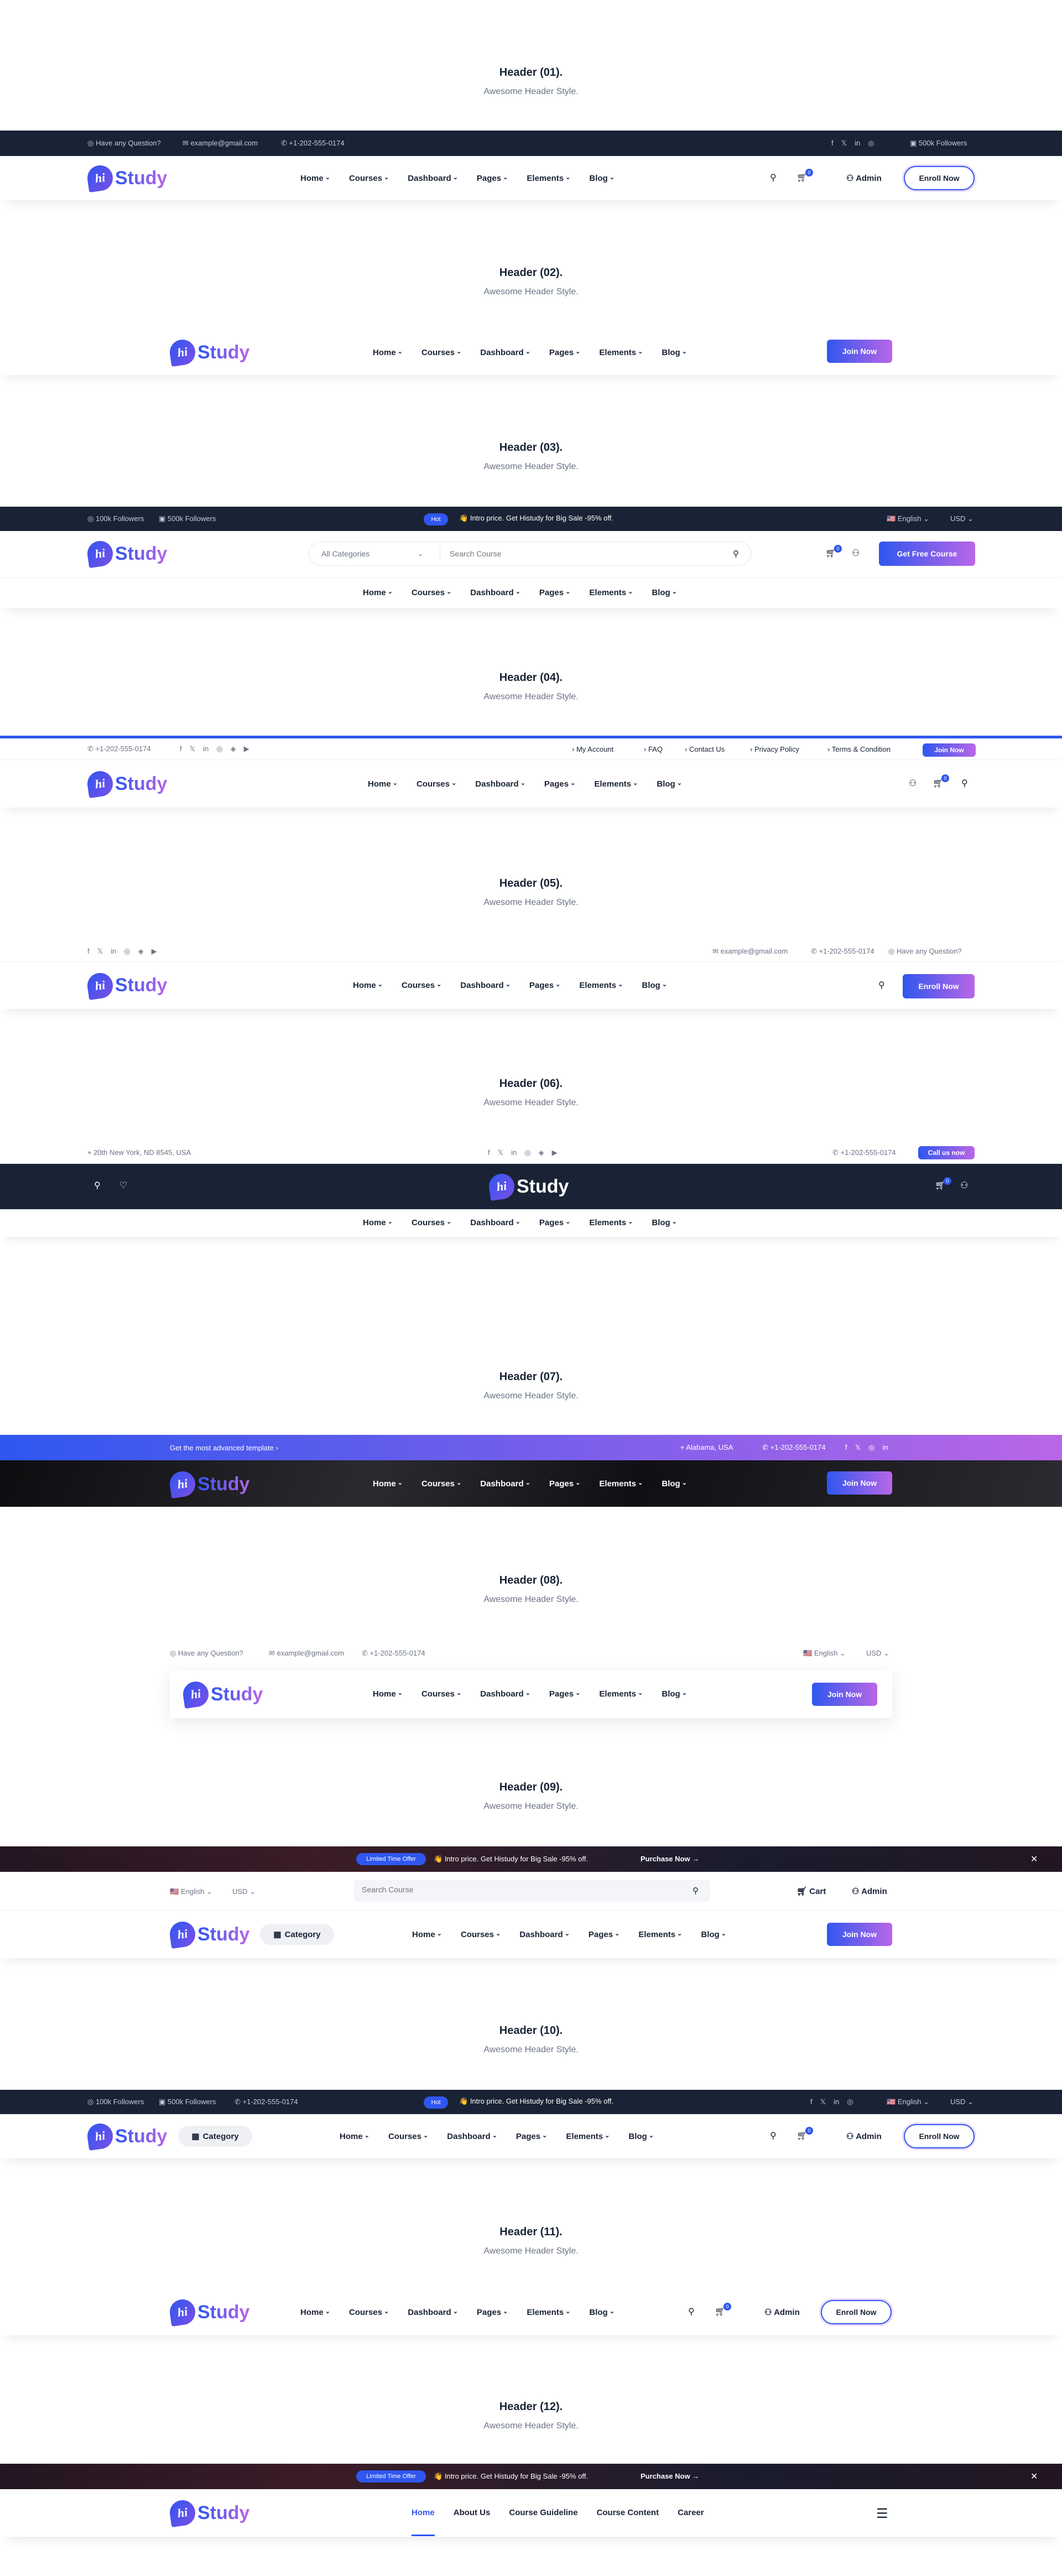 This screenshot has height=2576, width=1062. What do you see at coordinates (628, 2512) in the screenshot?
I see `menu-course-content: Course Content` at bounding box center [628, 2512].